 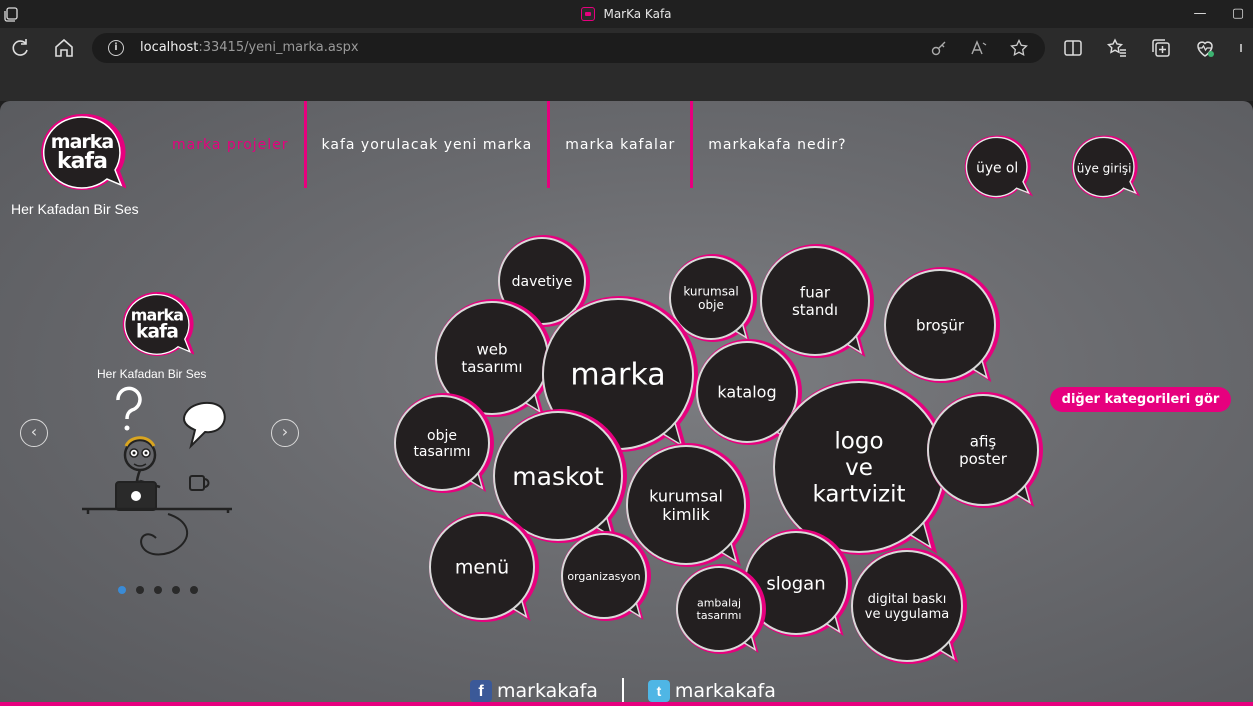 What do you see at coordinates (1238, 14) in the screenshot?
I see `maximize-icon: ▢` at bounding box center [1238, 14].